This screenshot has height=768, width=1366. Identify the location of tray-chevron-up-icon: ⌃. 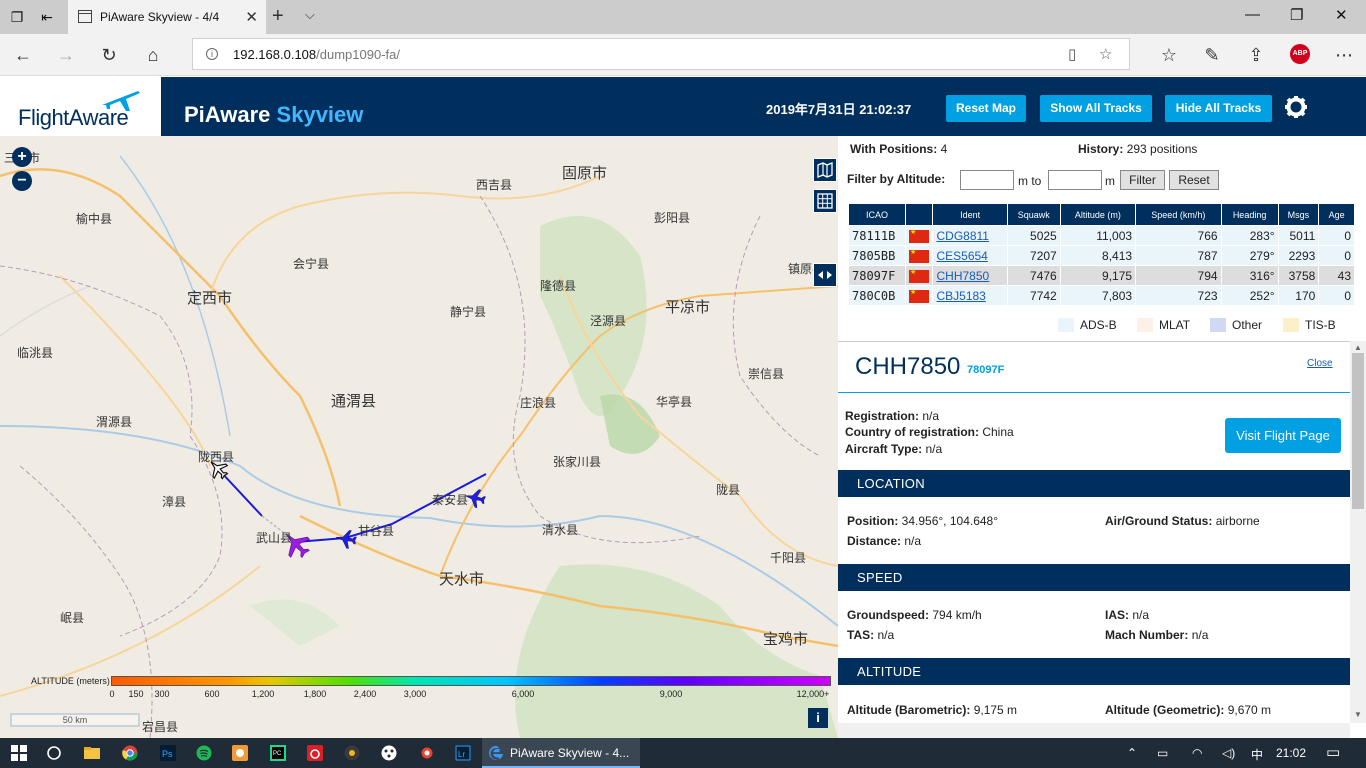
(1132, 753).